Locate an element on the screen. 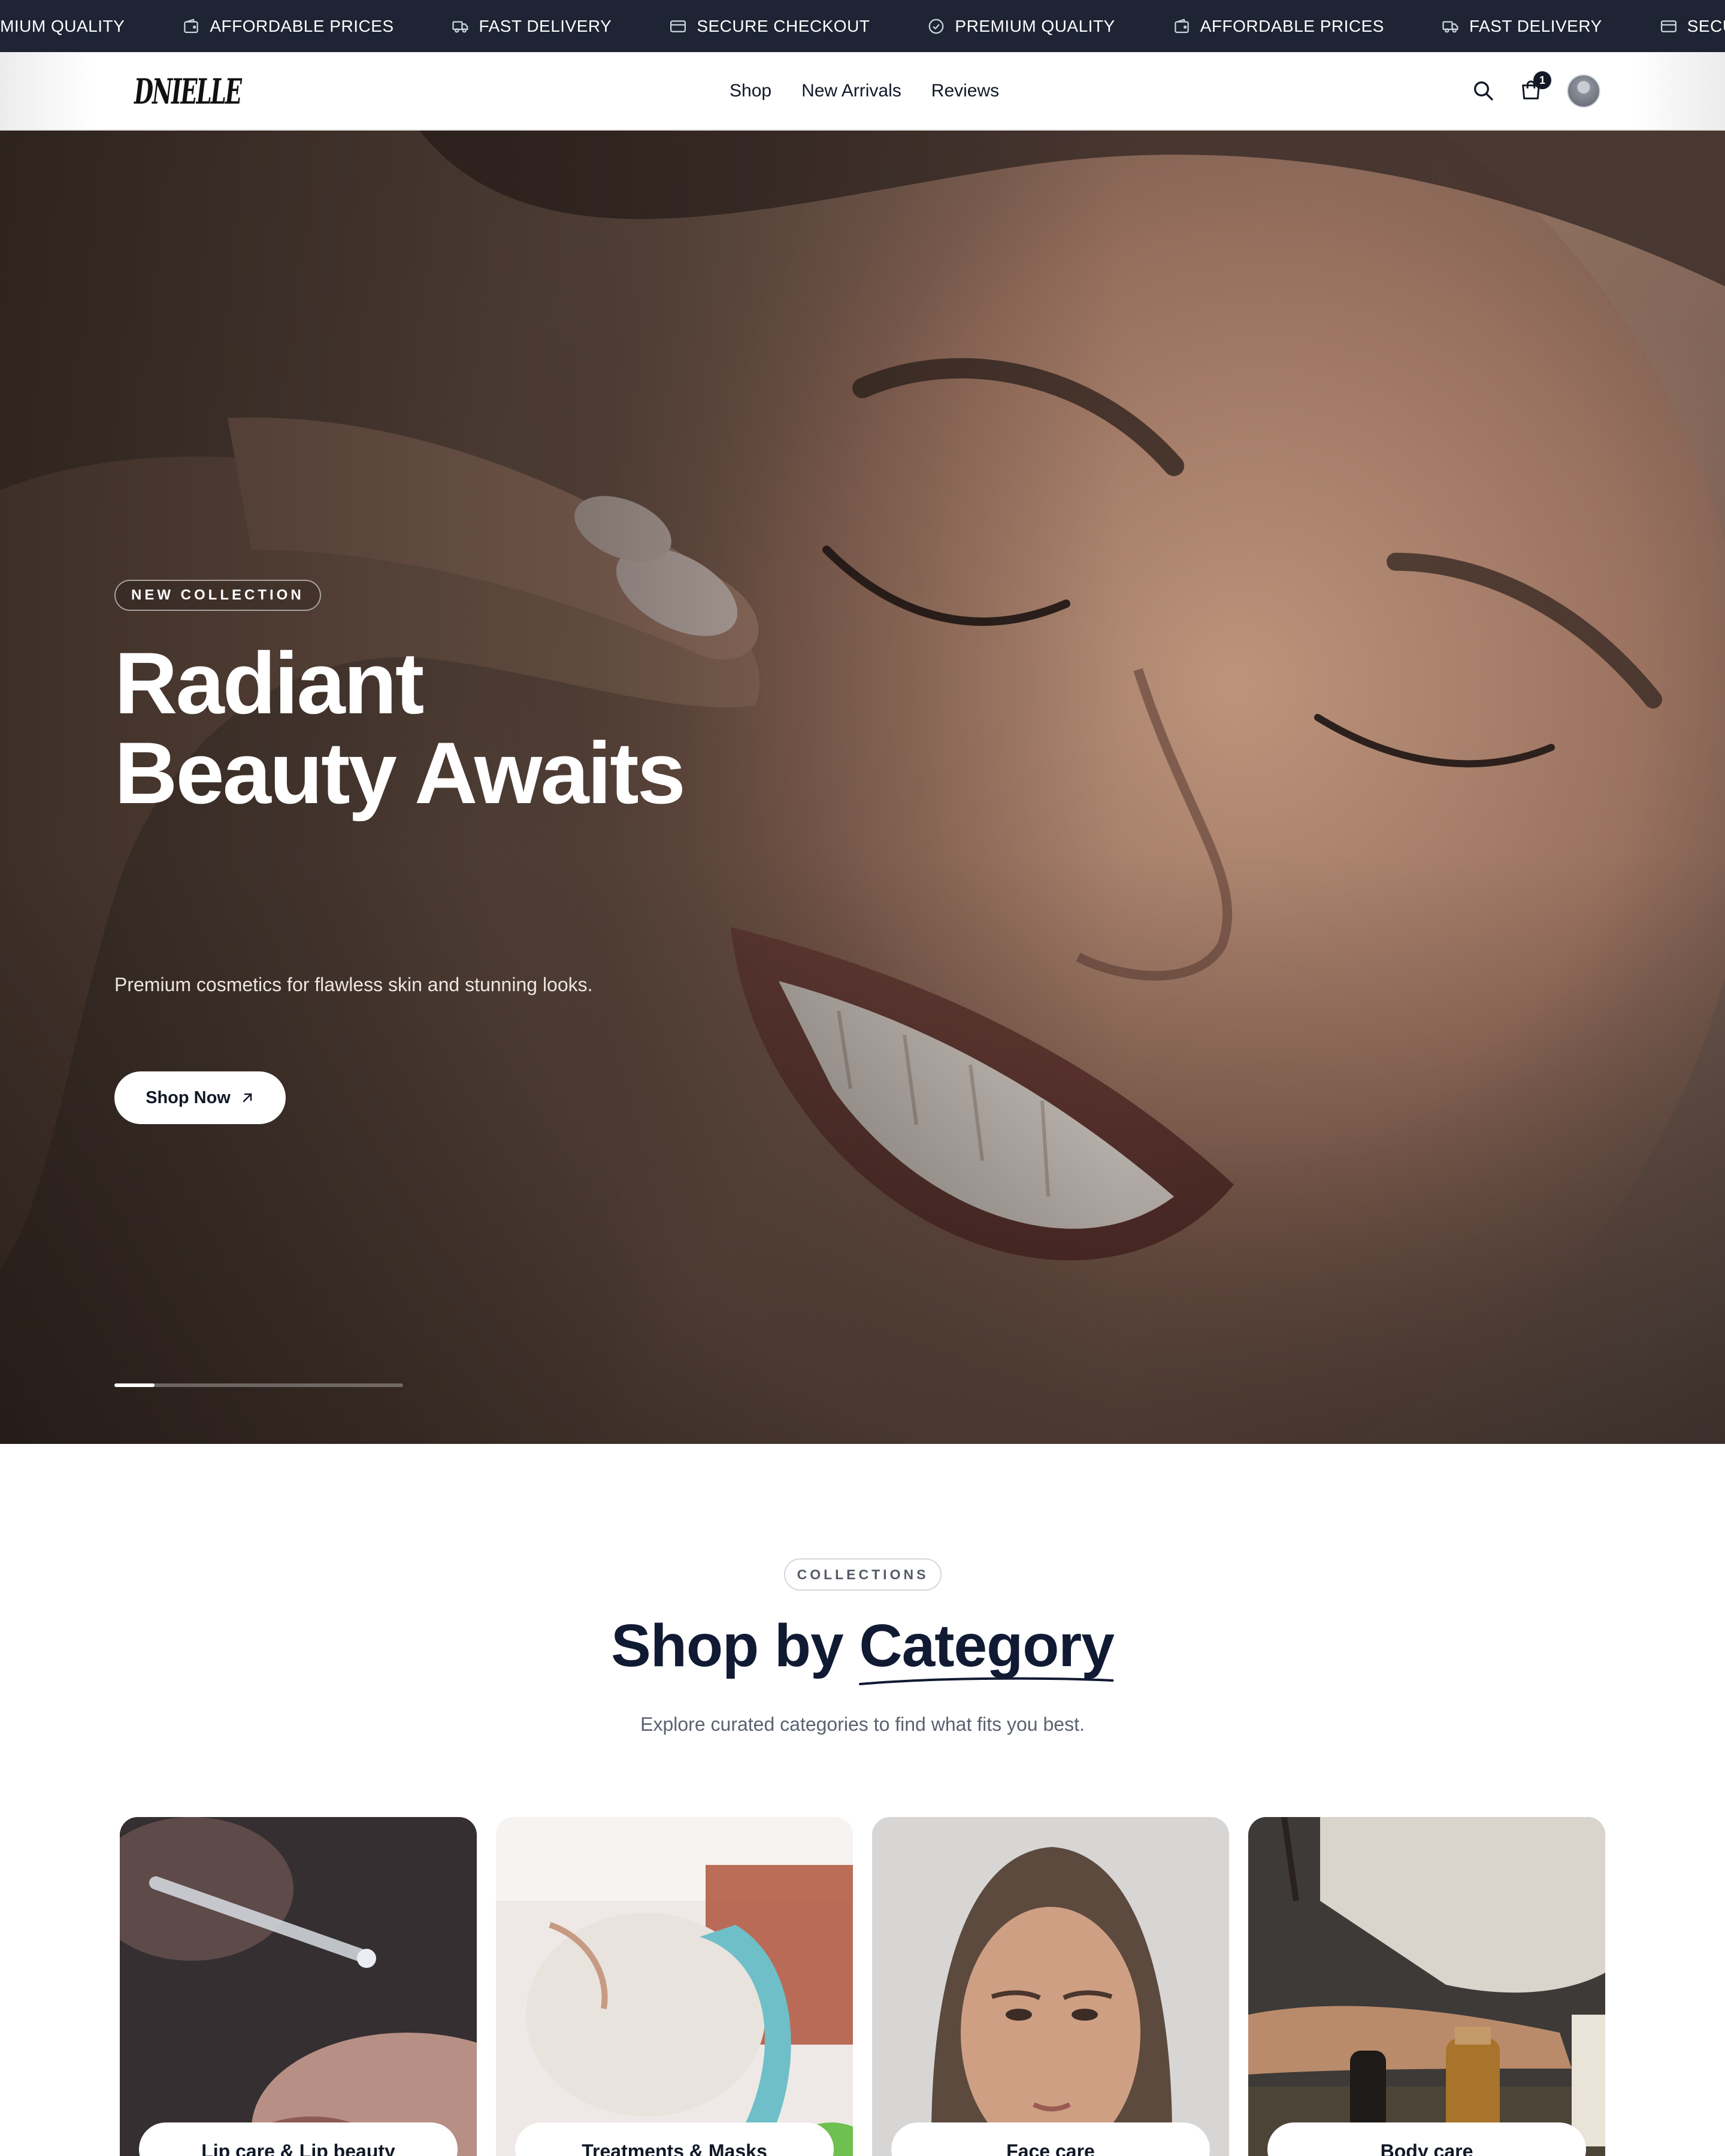  category-card-face-care: Face care is located at coordinates (1050, 1986).